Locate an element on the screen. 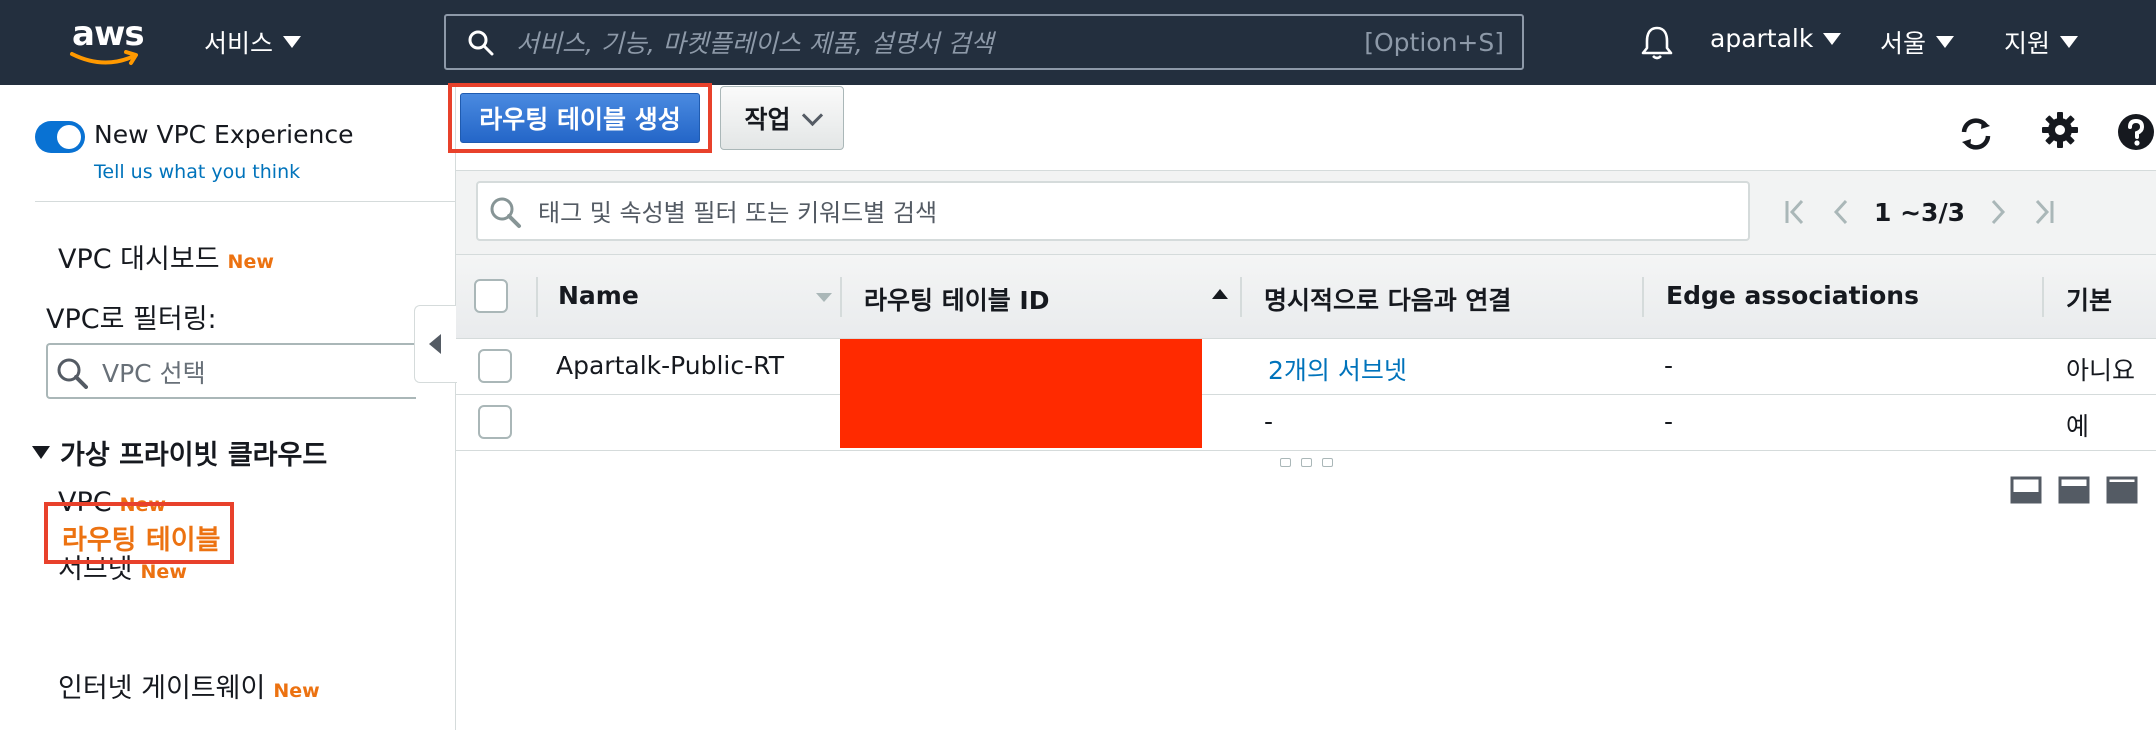 The height and width of the screenshot is (730, 2156). toggle-label: New VPC Experience is located at coordinates (224, 134).